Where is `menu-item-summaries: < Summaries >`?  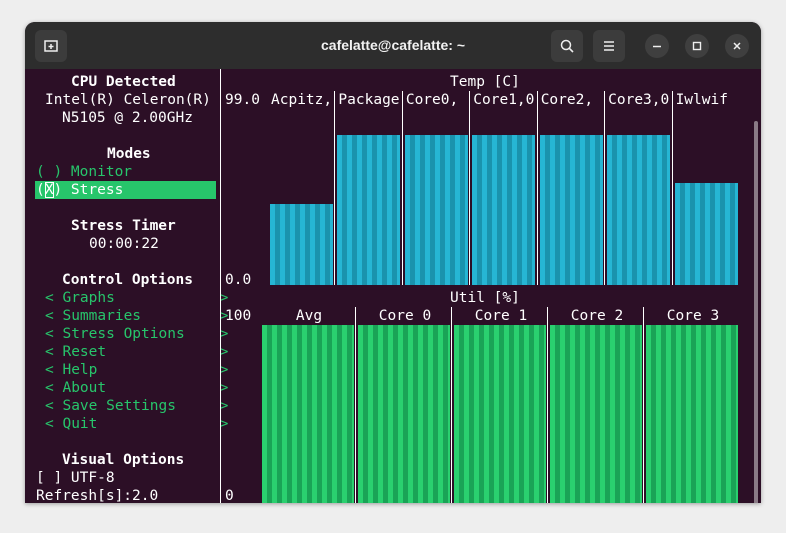
menu-item-summaries: < Summaries > is located at coordinates (136, 316).